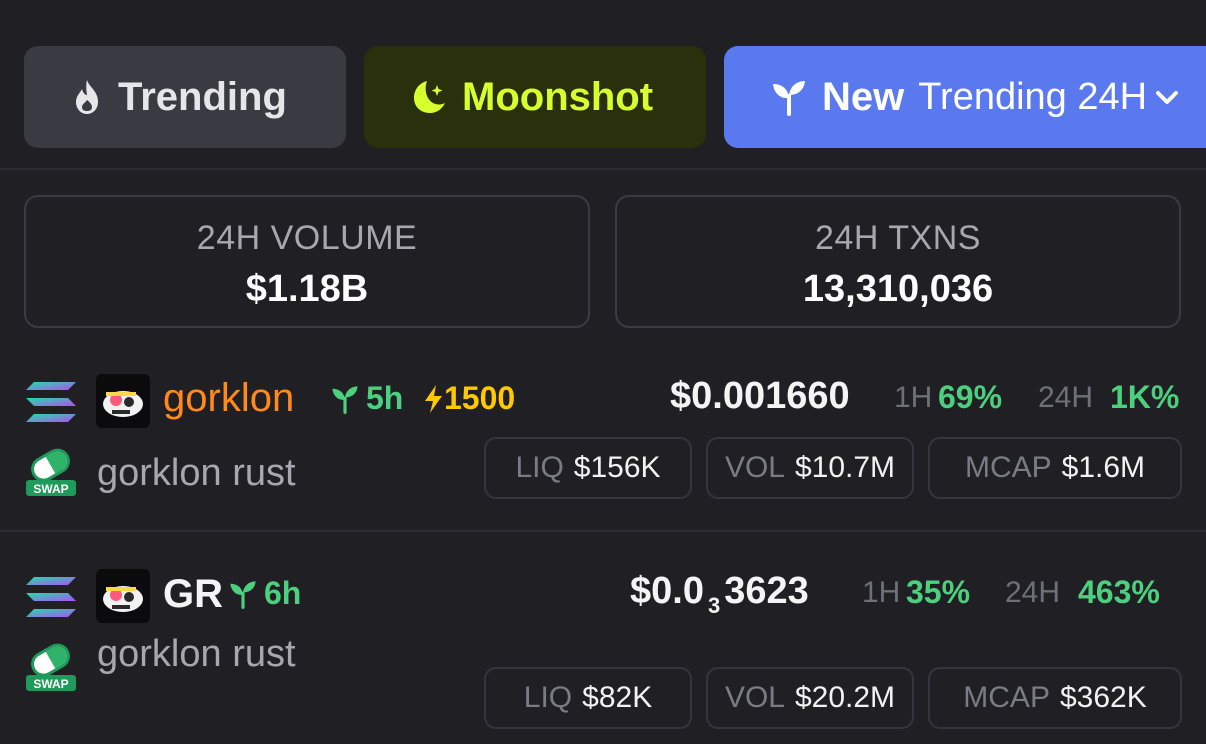  What do you see at coordinates (898, 238) in the screenshot?
I see `txns-label: 24H TXNS` at bounding box center [898, 238].